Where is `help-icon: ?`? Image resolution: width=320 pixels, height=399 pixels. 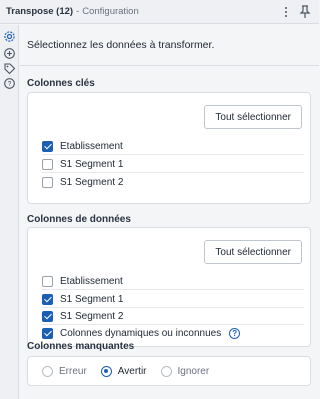
help-icon: ? is located at coordinates (235, 333).